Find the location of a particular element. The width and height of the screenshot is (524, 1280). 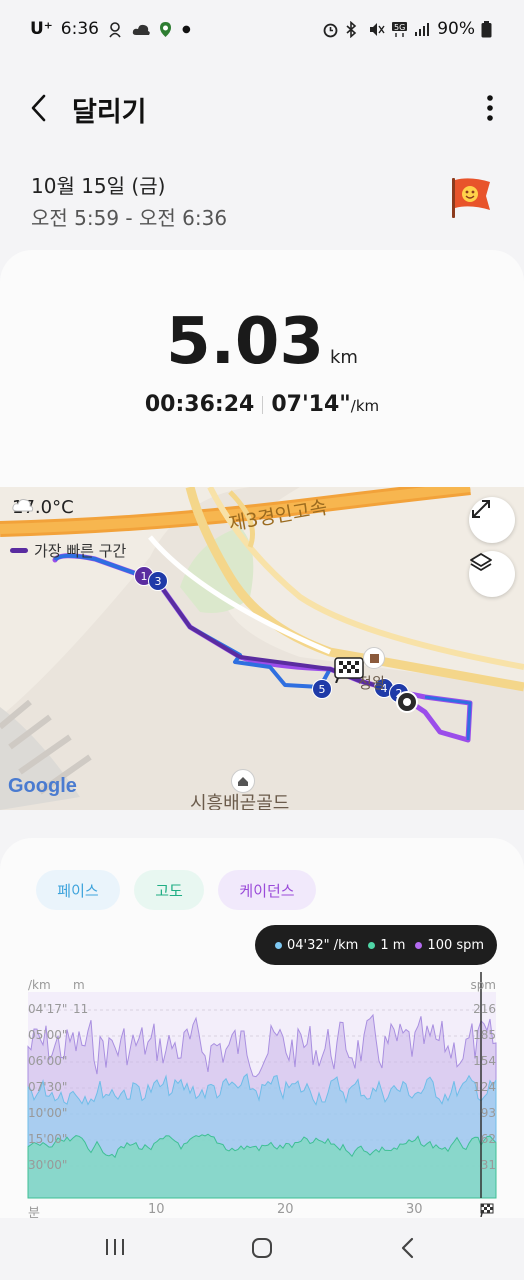

cadence-axis-unit: spm is located at coordinates (483, 985).